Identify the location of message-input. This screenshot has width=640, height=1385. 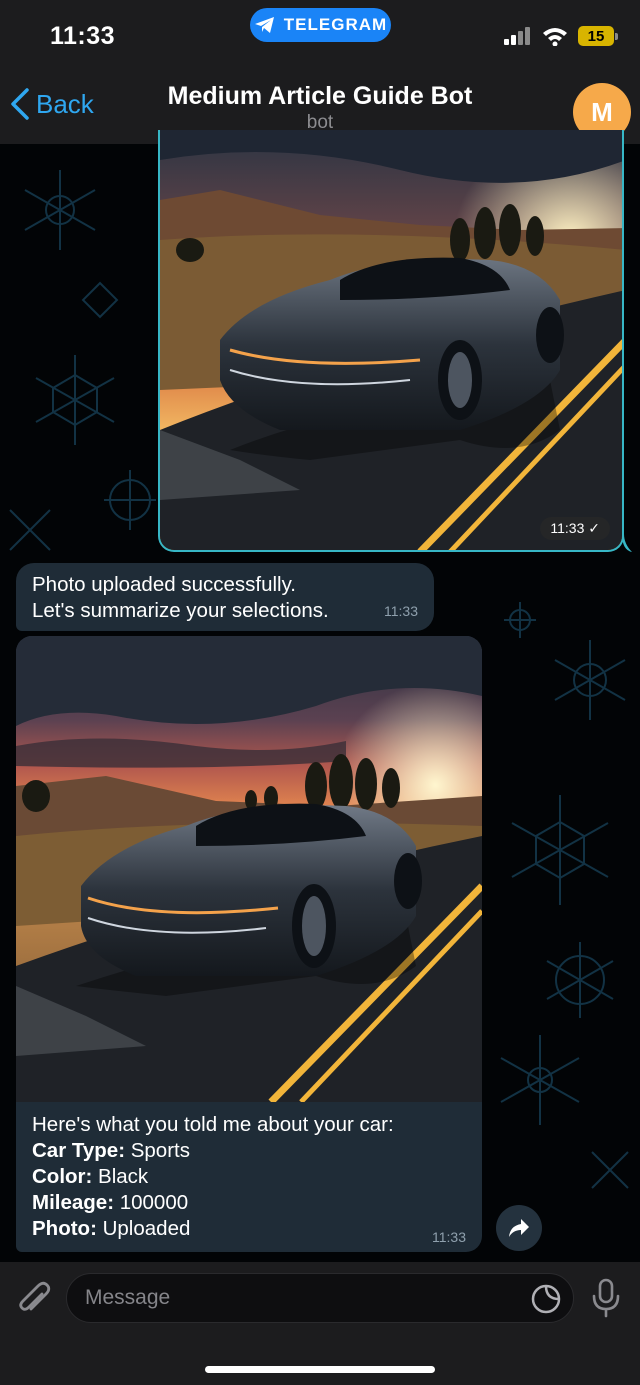
(320, 1298).